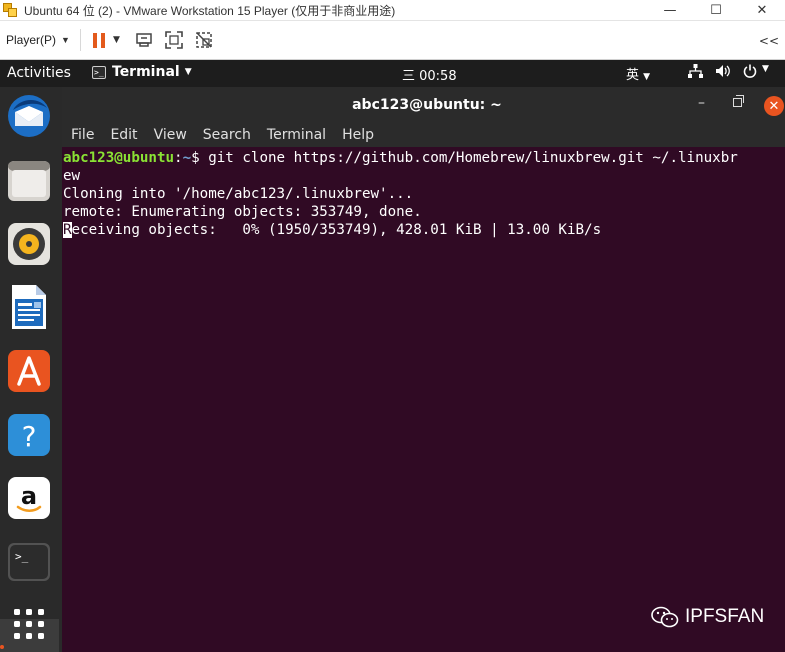 Image resolution: width=785 pixels, height=652 pixels. I want to click on menu-terminal: Terminal, so click(296, 135).